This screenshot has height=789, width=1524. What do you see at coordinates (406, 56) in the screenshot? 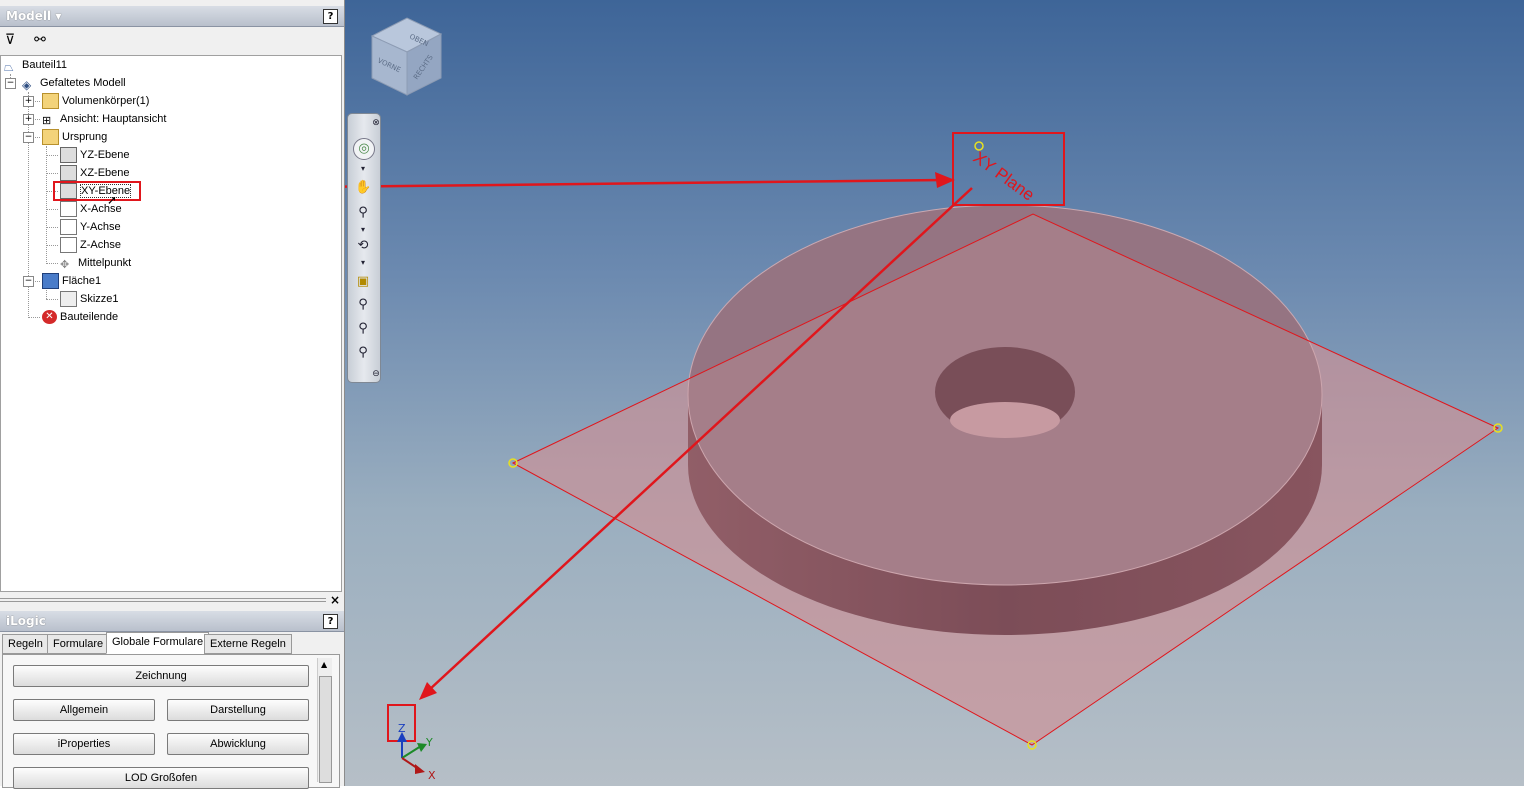
I see `view-cube: OBEN VORNE RECHTS` at bounding box center [406, 56].